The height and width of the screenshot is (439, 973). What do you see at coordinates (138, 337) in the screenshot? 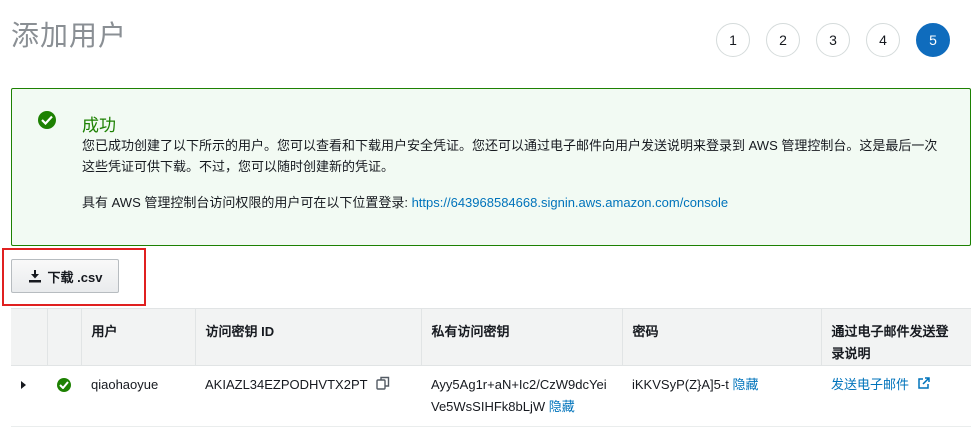
I see `header-user: 用户` at bounding box center [138, 337].